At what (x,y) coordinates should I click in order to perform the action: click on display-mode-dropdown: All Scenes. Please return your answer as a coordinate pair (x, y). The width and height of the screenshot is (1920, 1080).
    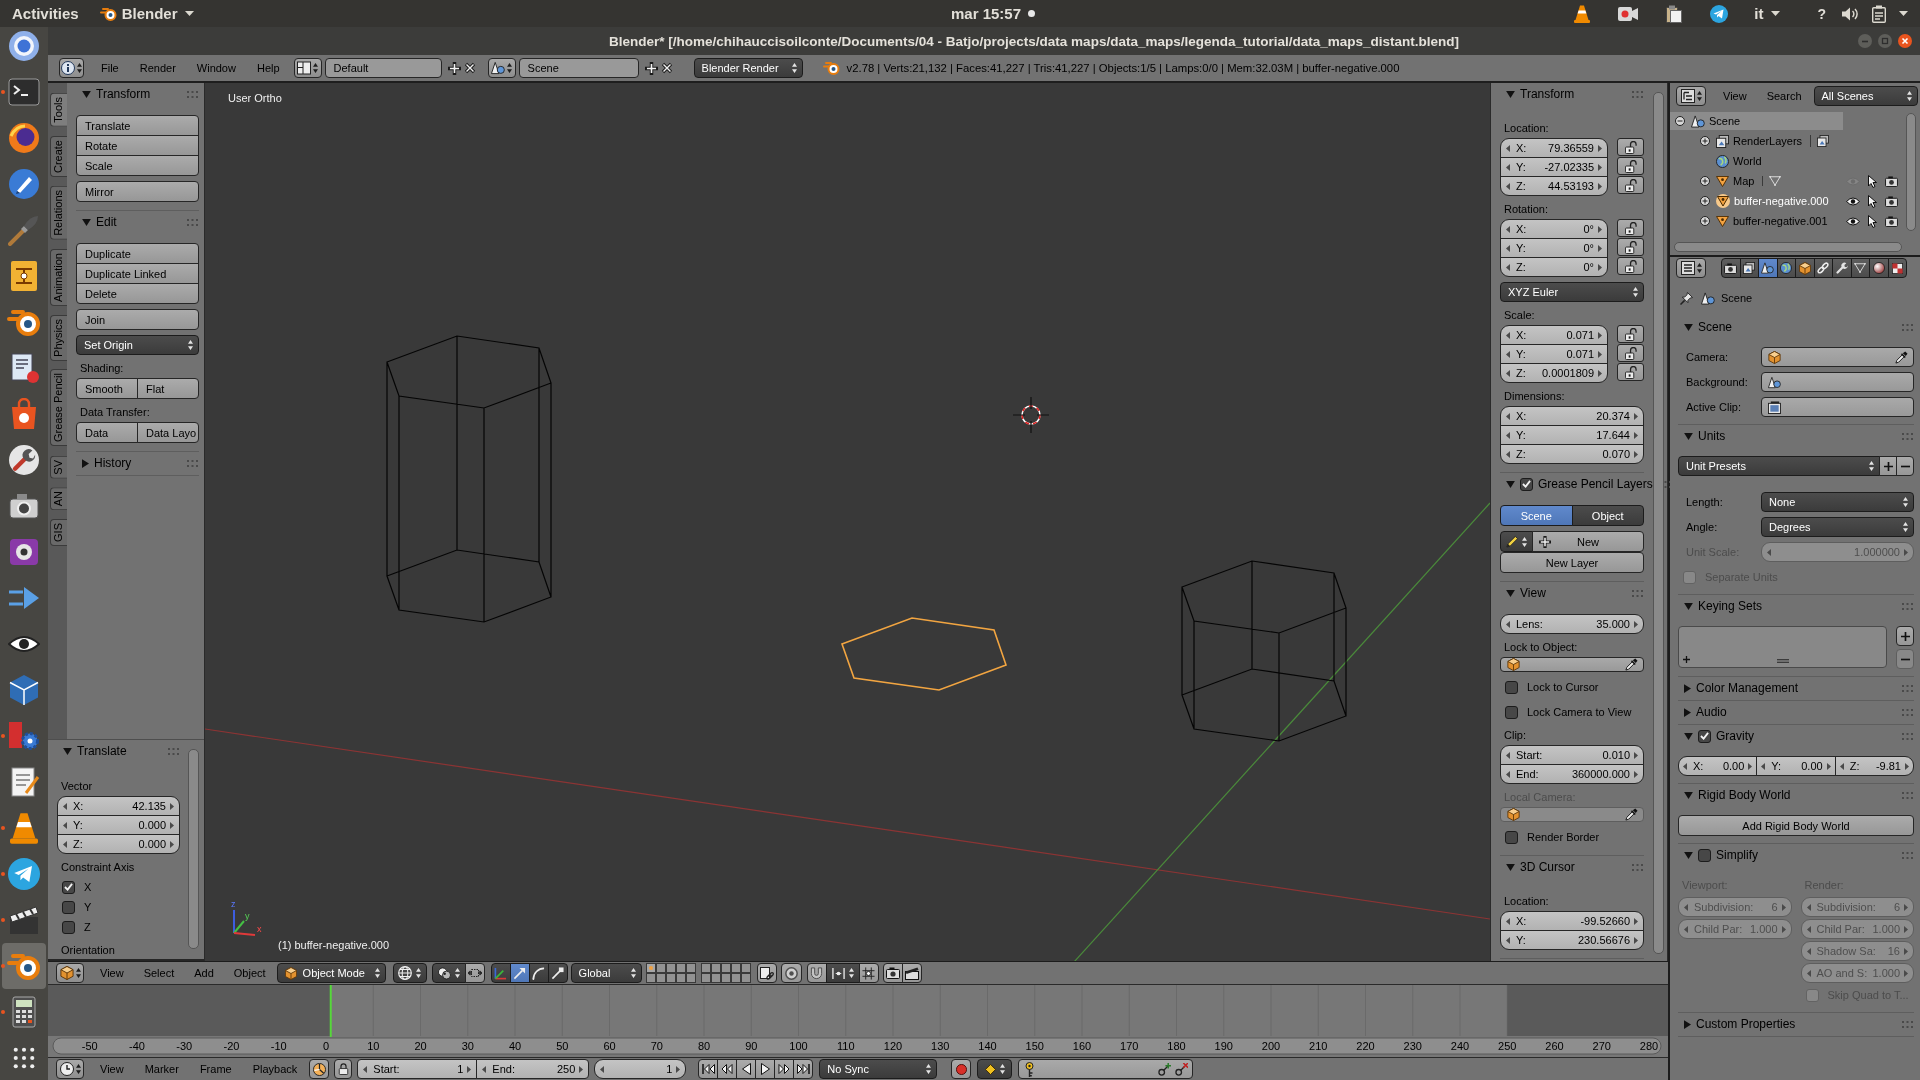
    Looking at the image, I should click on (1865, 96).